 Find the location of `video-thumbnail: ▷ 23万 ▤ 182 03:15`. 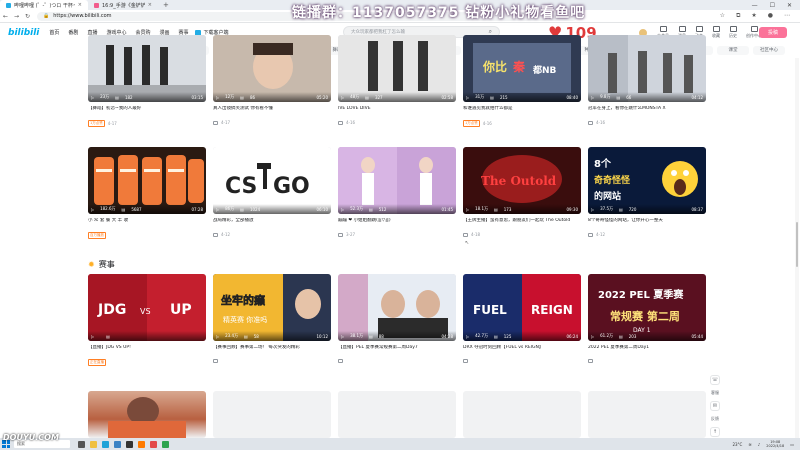

video-thumbnail: ▷ 23万 ▤ 182 03:15 is located at coordinates (147, 68).